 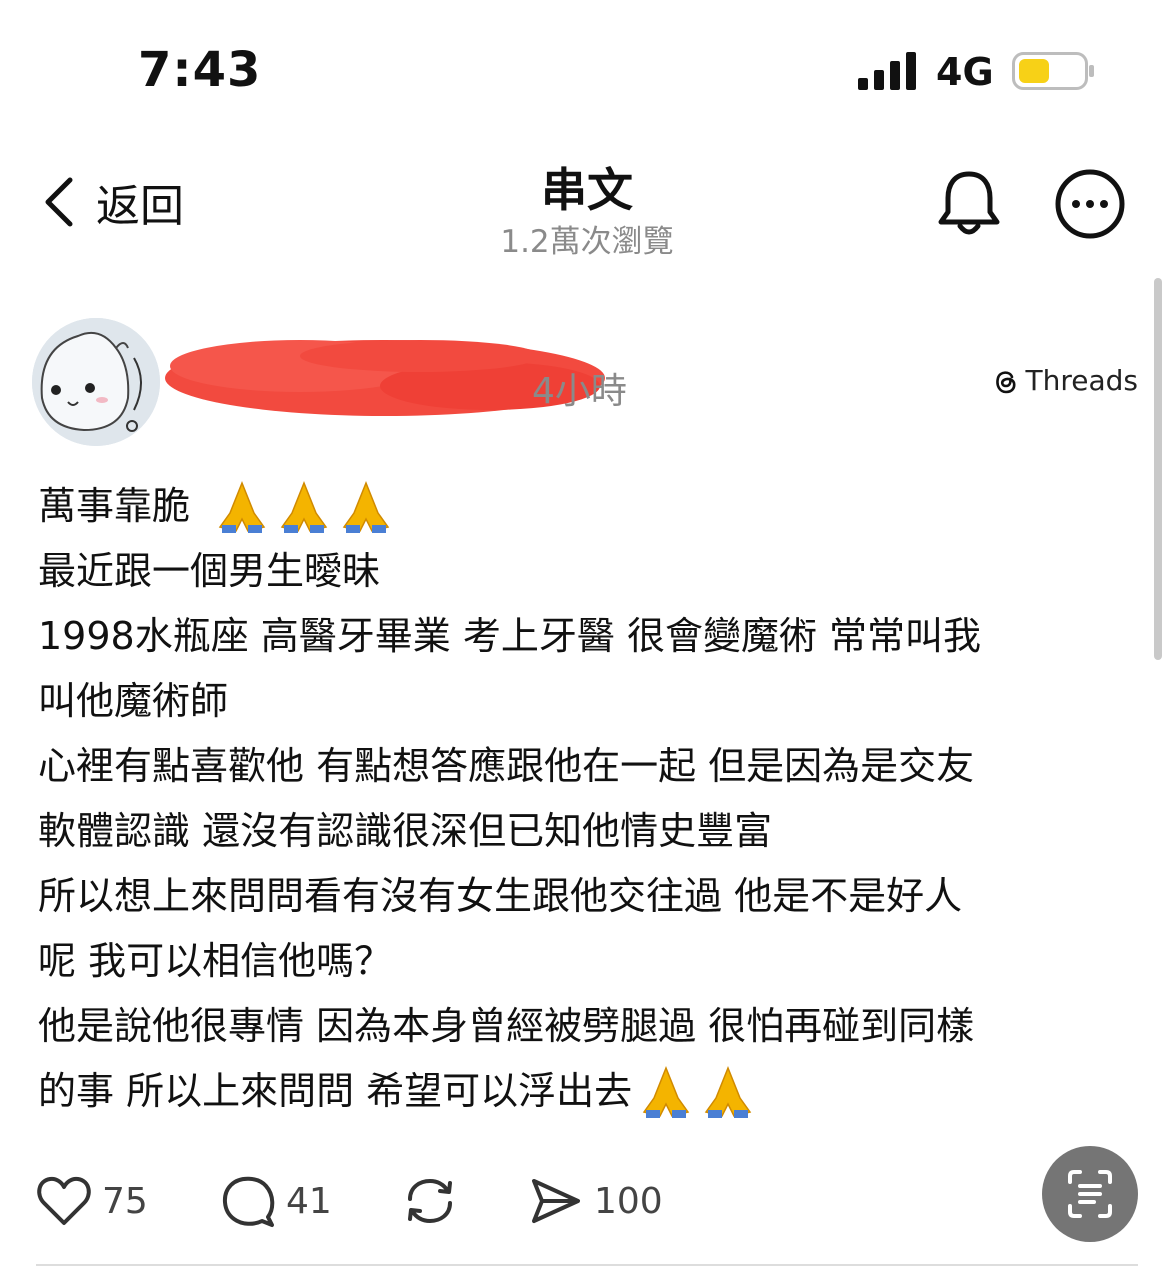 What do you see at coordinates (114, 506) in the screenshot?
I see `post-line-text: 萬事靠脆` at bounding box center [114, 506].